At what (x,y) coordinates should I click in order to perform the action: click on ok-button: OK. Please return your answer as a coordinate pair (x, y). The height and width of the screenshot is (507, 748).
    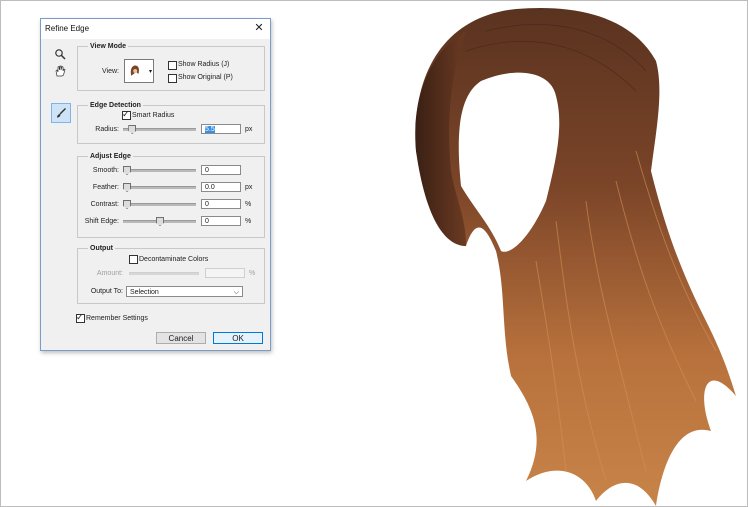
    Looking at the image, I should click on (238, 338).